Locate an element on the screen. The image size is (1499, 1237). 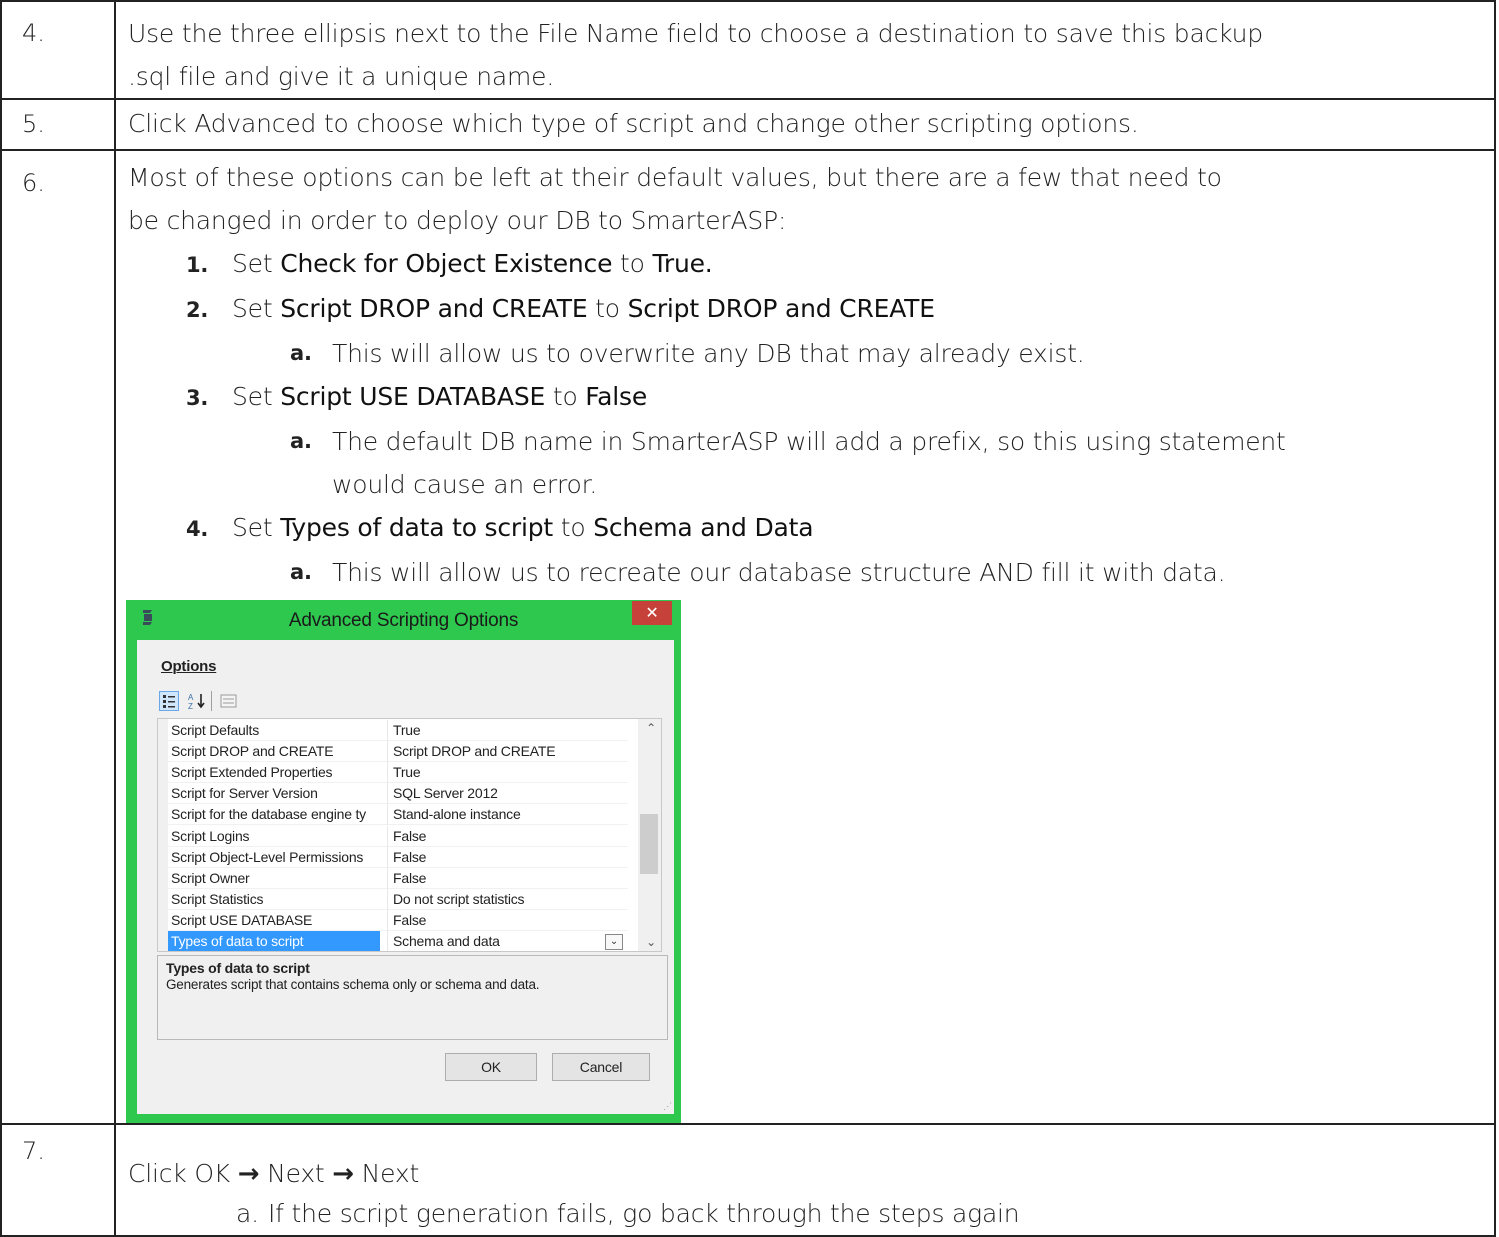
vertical-scrollbar: ⌃ ⌄ is located at coordinates (649, 835).